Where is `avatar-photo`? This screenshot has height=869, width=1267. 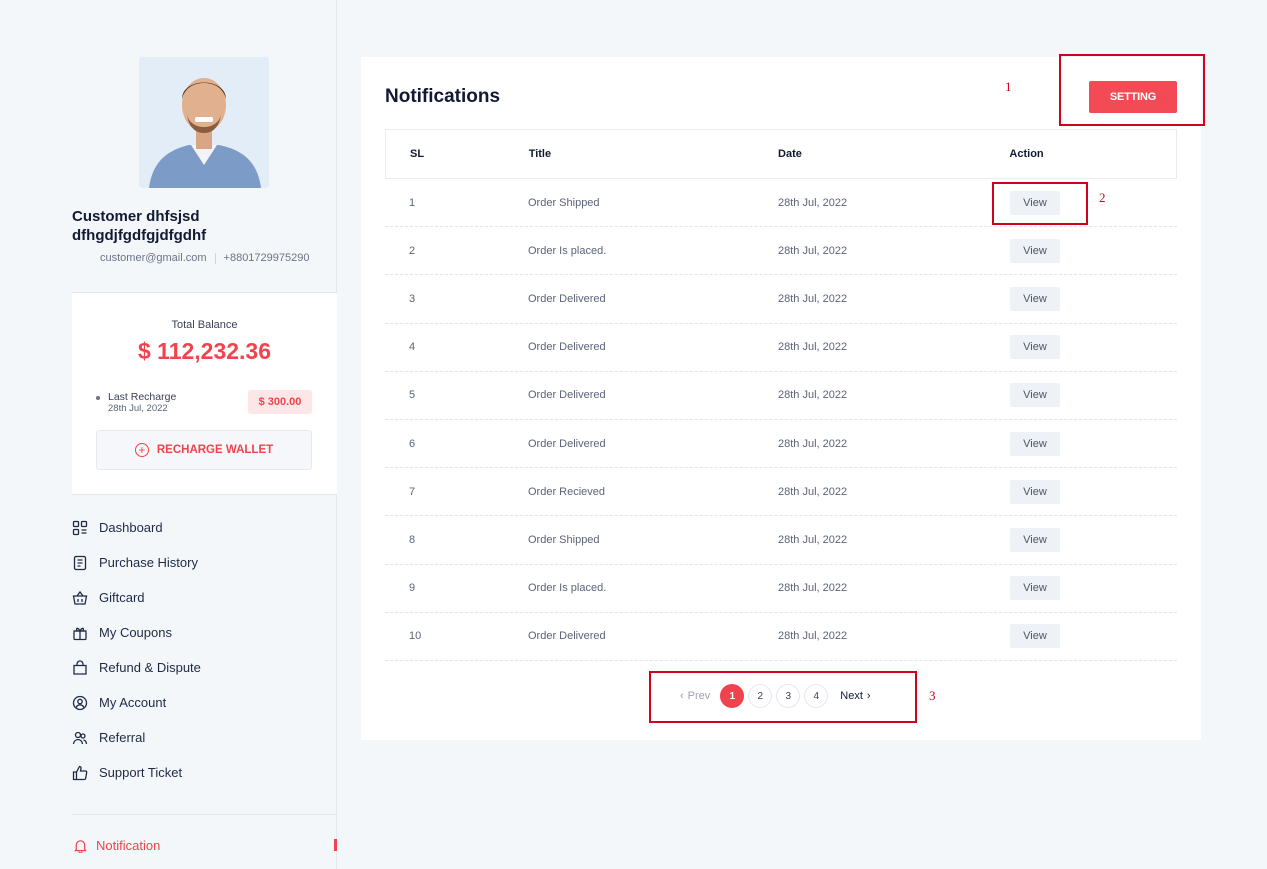
avatar-photo is located at coordinates (204, 122).